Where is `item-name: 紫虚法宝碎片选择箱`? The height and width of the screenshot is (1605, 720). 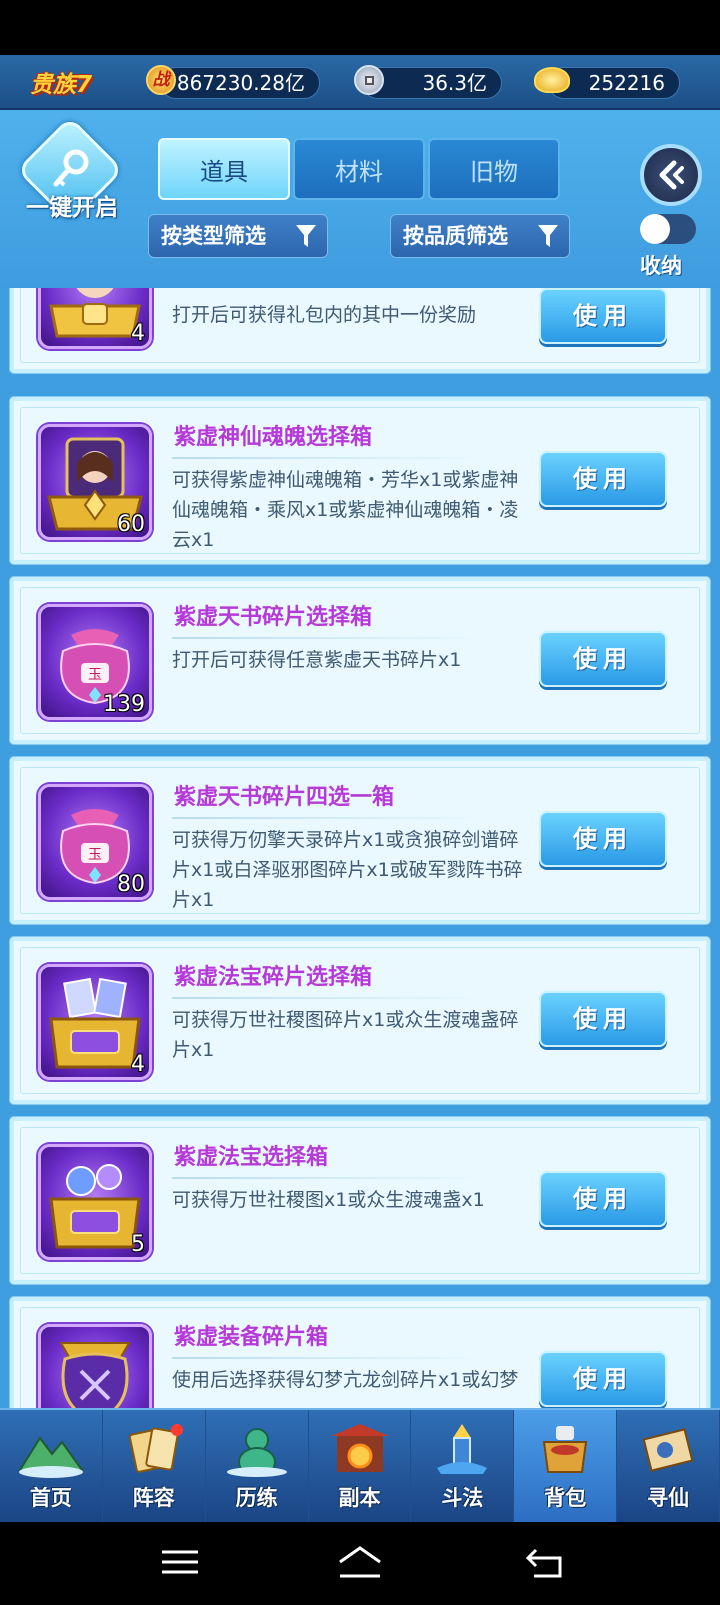 item-name: 紫虚法宝碎片选择箱 is located at coordinates (273, 977).